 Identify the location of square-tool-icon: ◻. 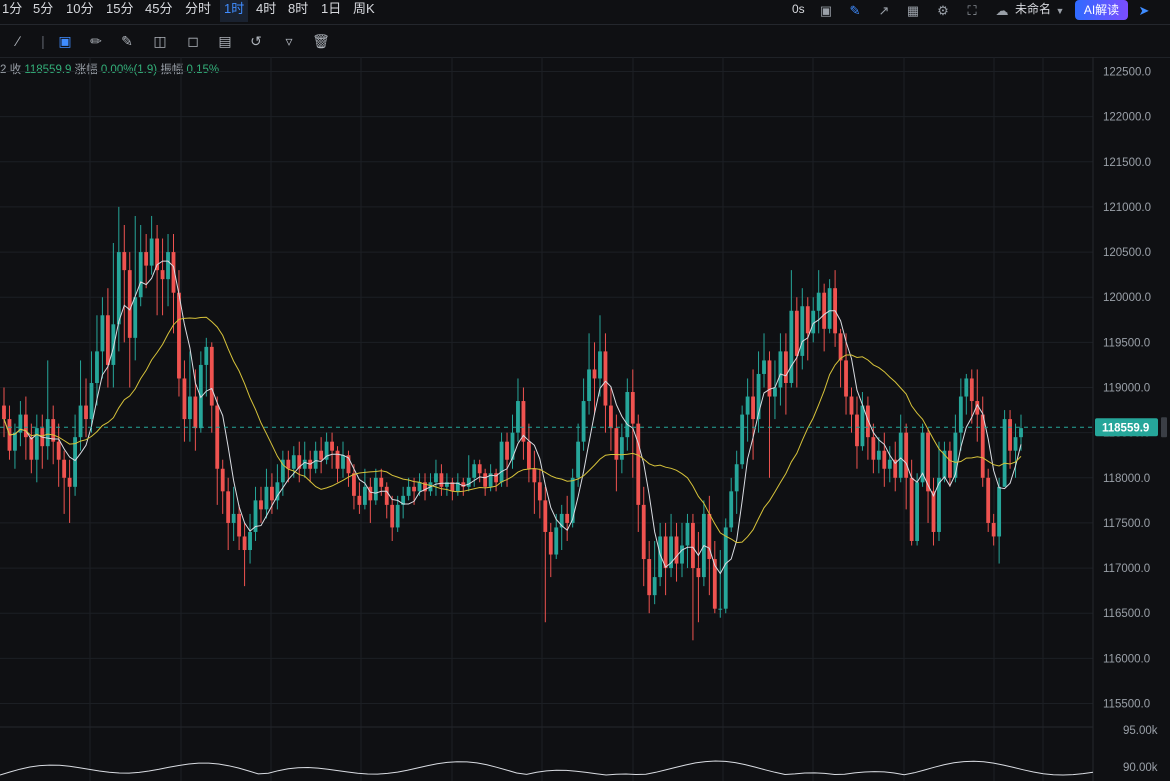
(193, 41).